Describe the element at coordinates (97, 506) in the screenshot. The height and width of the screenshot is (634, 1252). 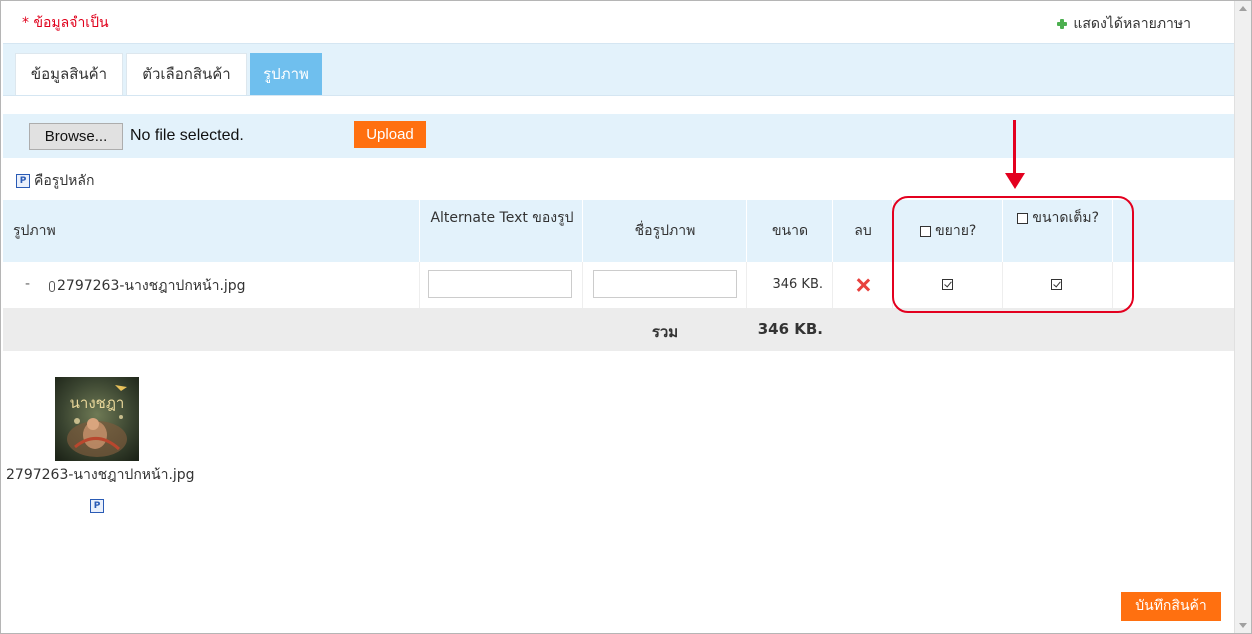
I see `main-image-badge-icon: P` at that location.